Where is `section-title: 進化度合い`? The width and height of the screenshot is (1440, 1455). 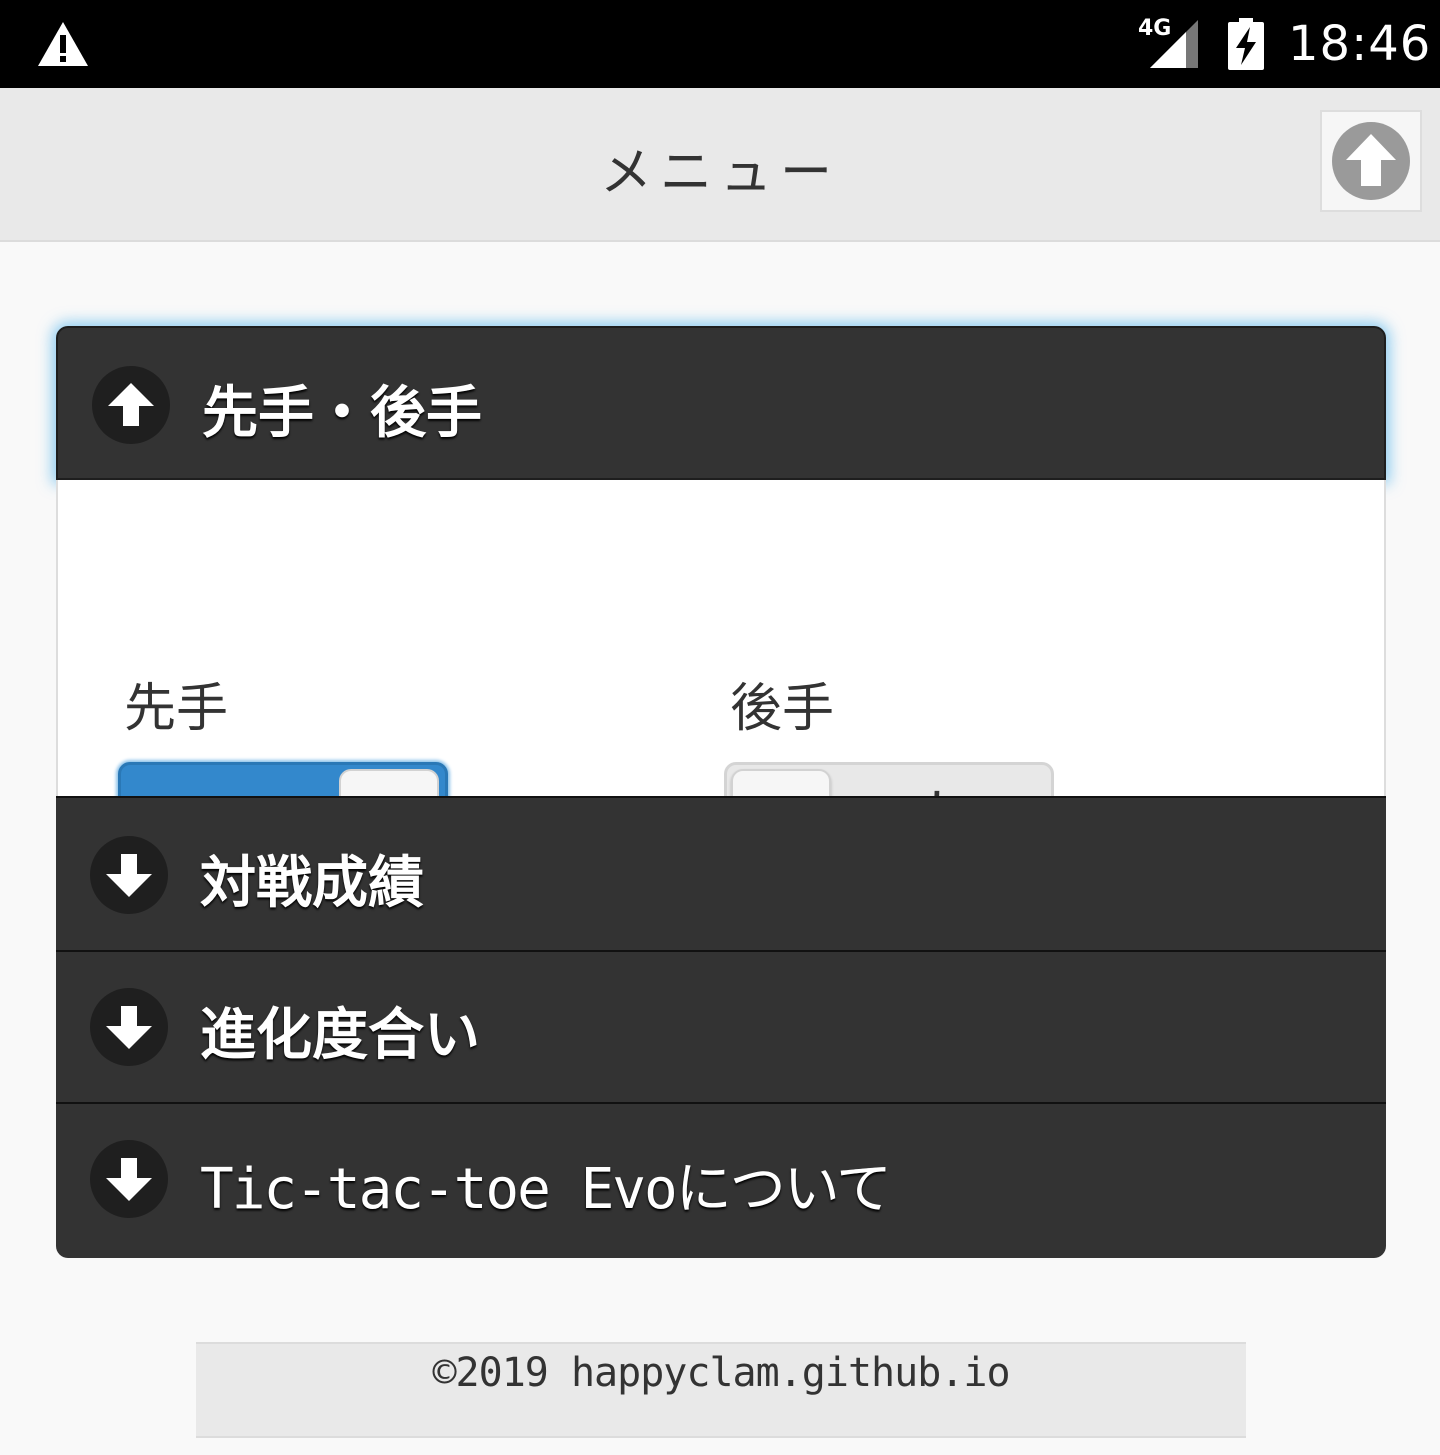
section-title: 進化度合い is located at coordinates (340, 1035).